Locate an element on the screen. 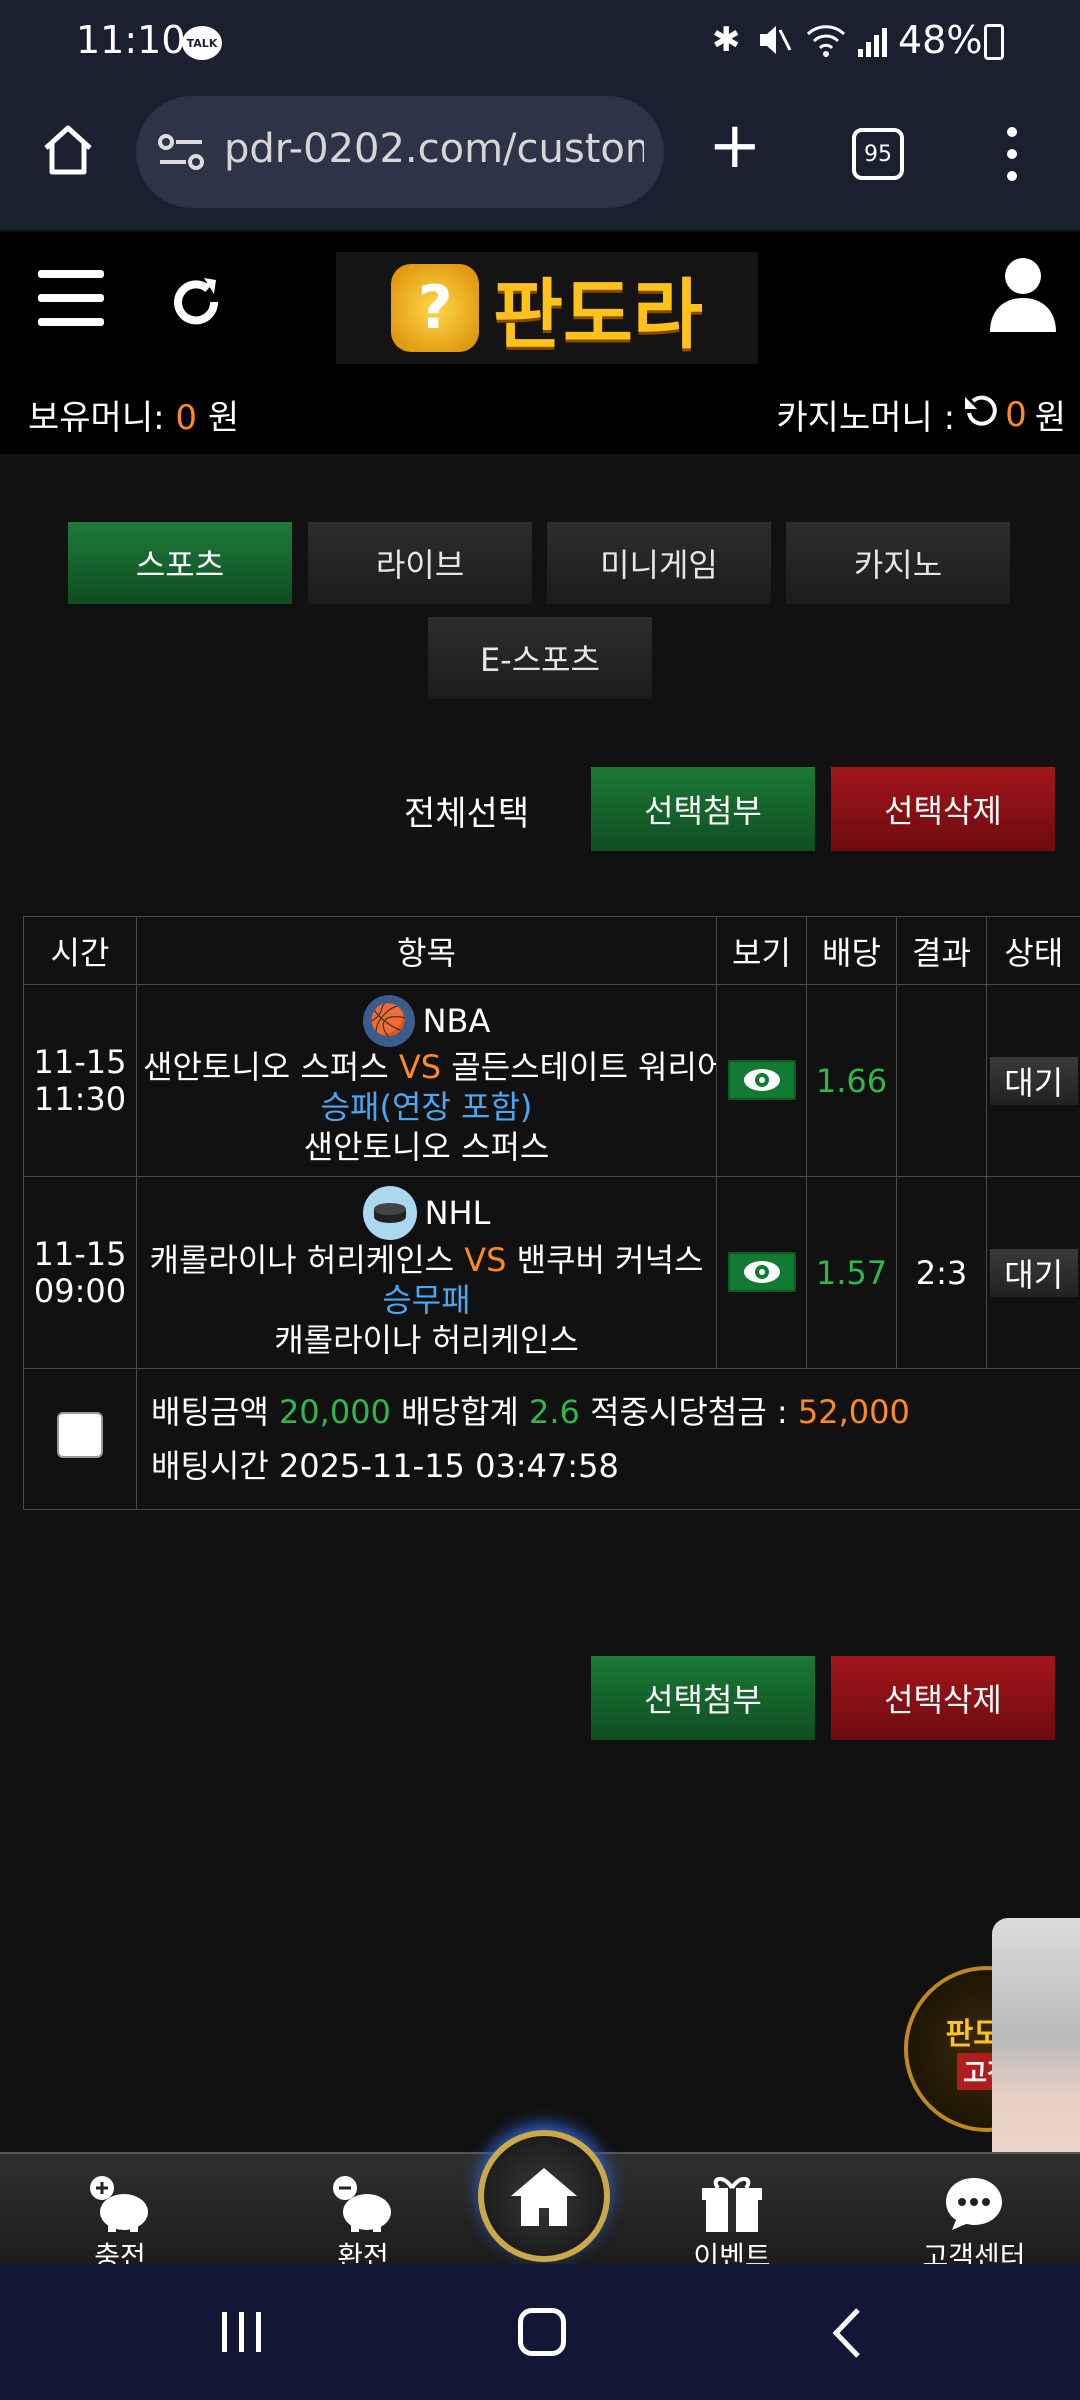 This screenshot has width=1080, height=2400. header-view: 보기 is located at coordinates (761, 950).